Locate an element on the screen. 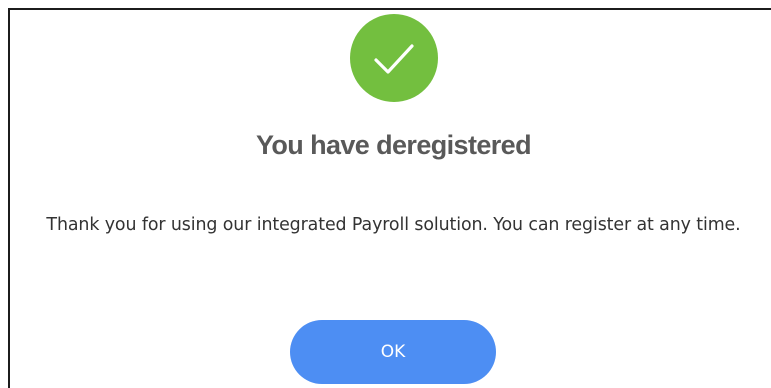 The height and width of the screenshot is (388, 771). ok-button: OK is located at coordinates (393, 352).